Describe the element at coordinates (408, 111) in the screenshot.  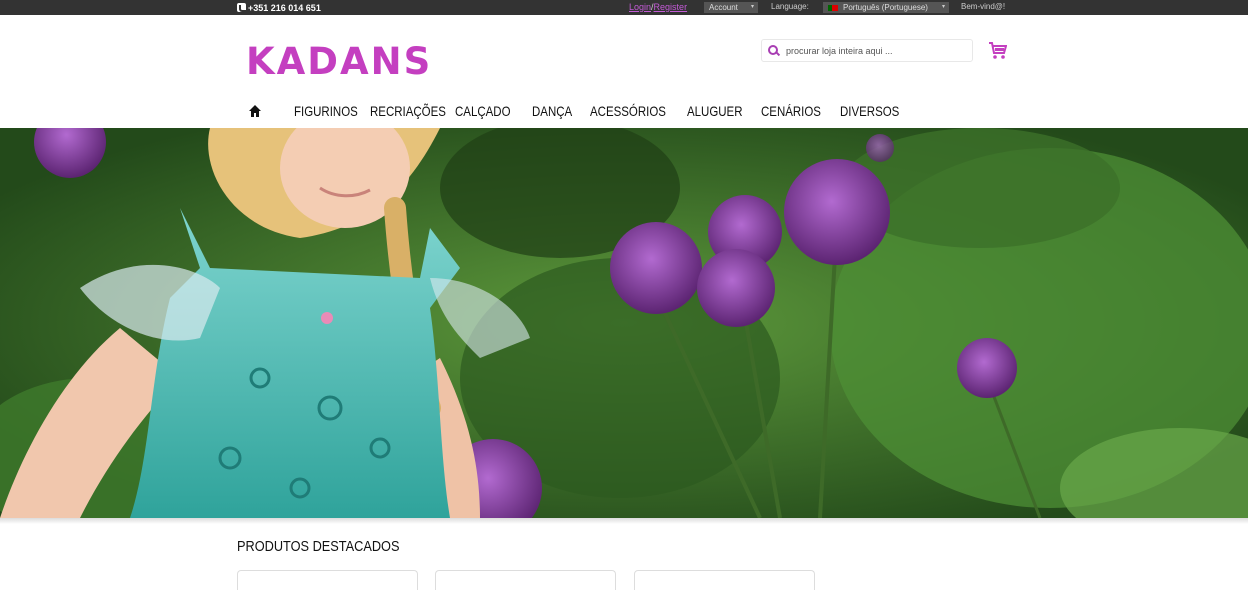
I see `nav-item-recriacoes: RECRIAÇÕES` at that location.